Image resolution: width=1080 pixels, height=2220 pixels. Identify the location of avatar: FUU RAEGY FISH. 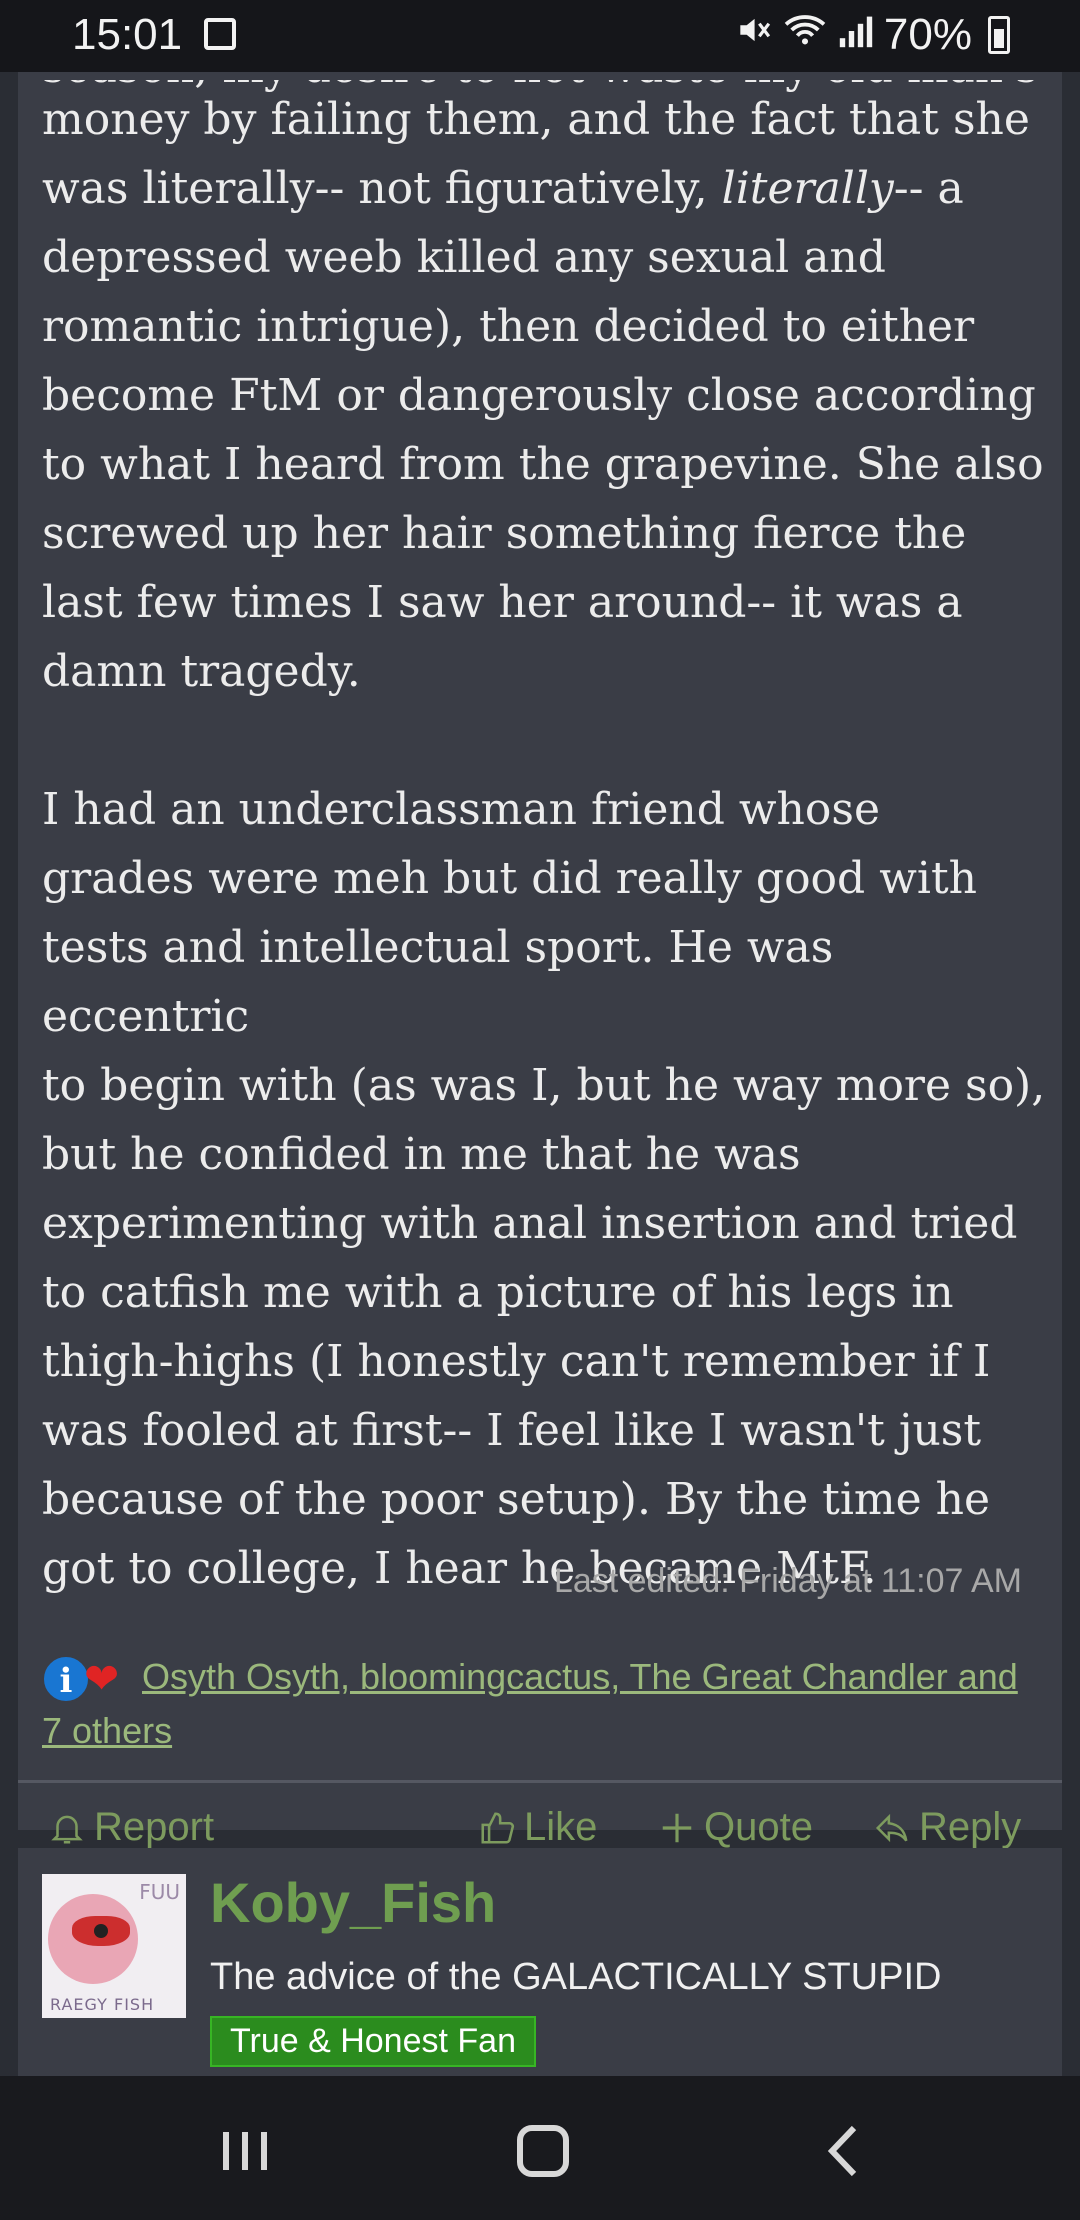
(114, 1946).